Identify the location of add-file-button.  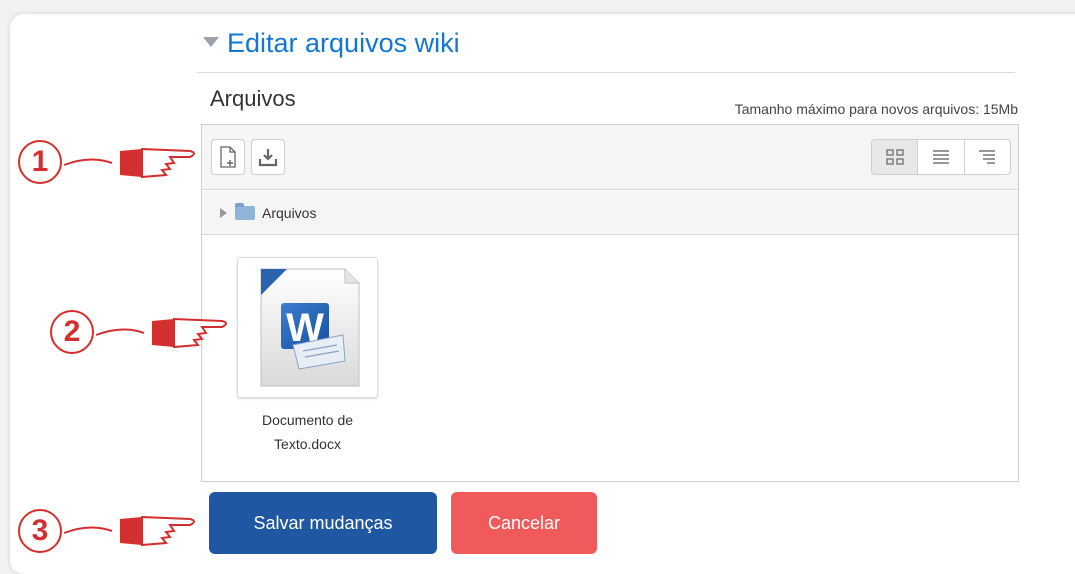
(228, 157).